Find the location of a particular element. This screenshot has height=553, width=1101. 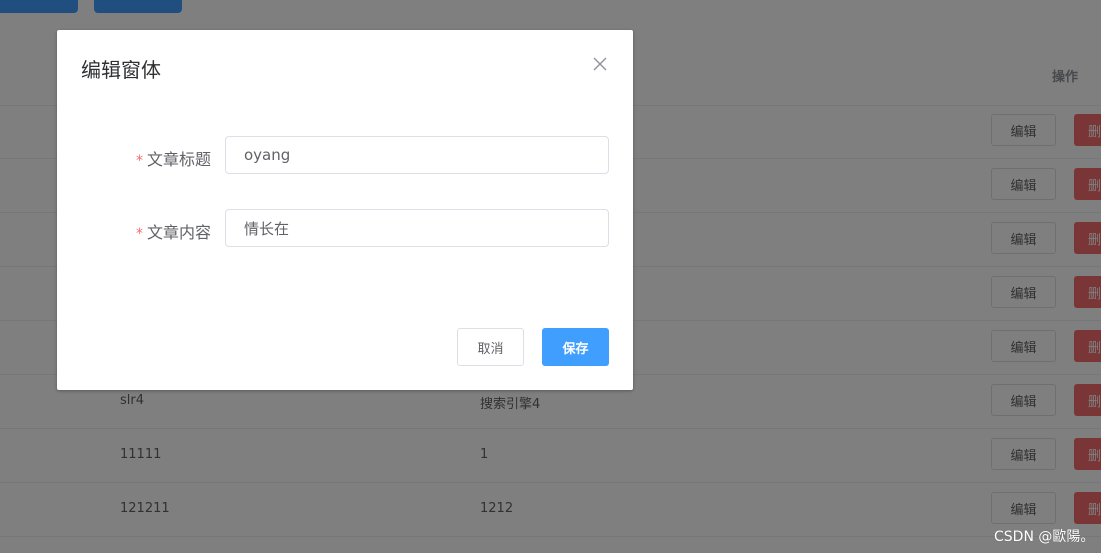

title-input is located at coordinates (417, 155).